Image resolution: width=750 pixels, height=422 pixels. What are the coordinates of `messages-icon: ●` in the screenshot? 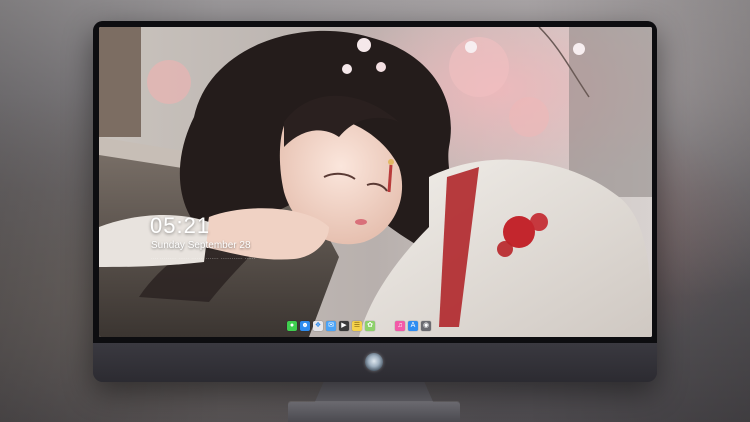 It's located at (292, 325).